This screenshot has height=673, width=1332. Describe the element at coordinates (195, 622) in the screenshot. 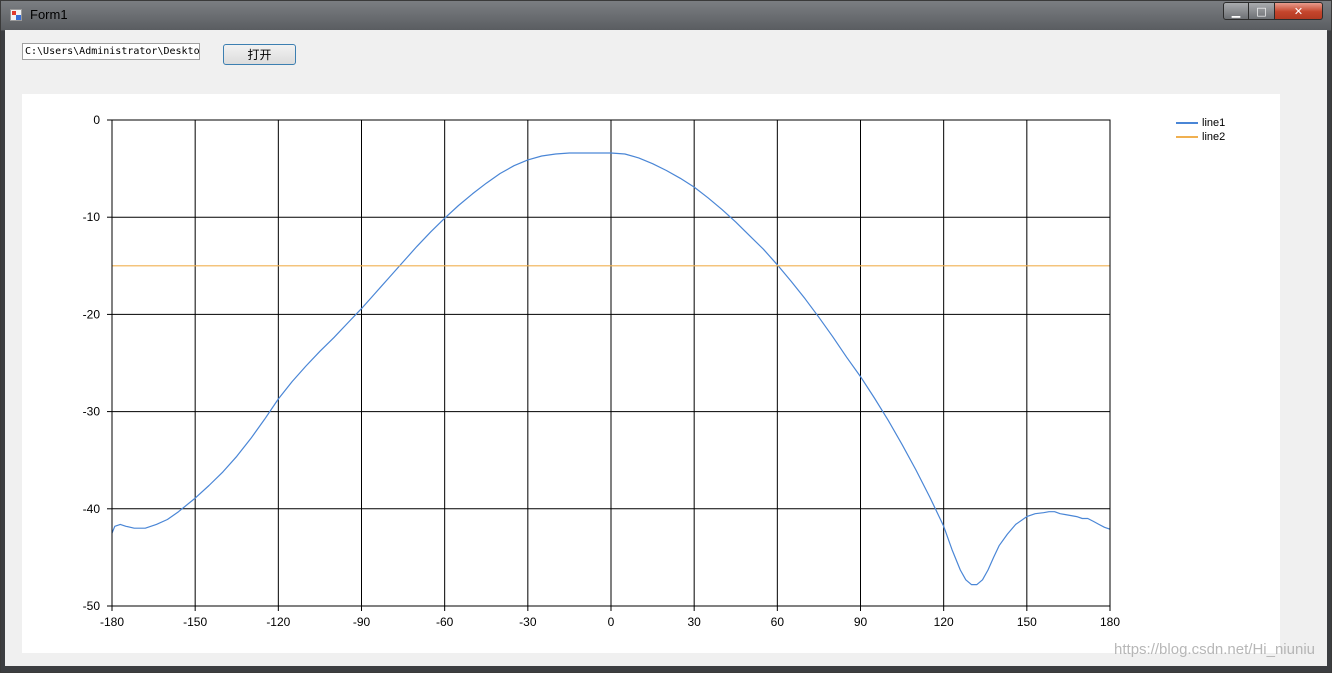

I see `x-tick-label: -150` at that location.